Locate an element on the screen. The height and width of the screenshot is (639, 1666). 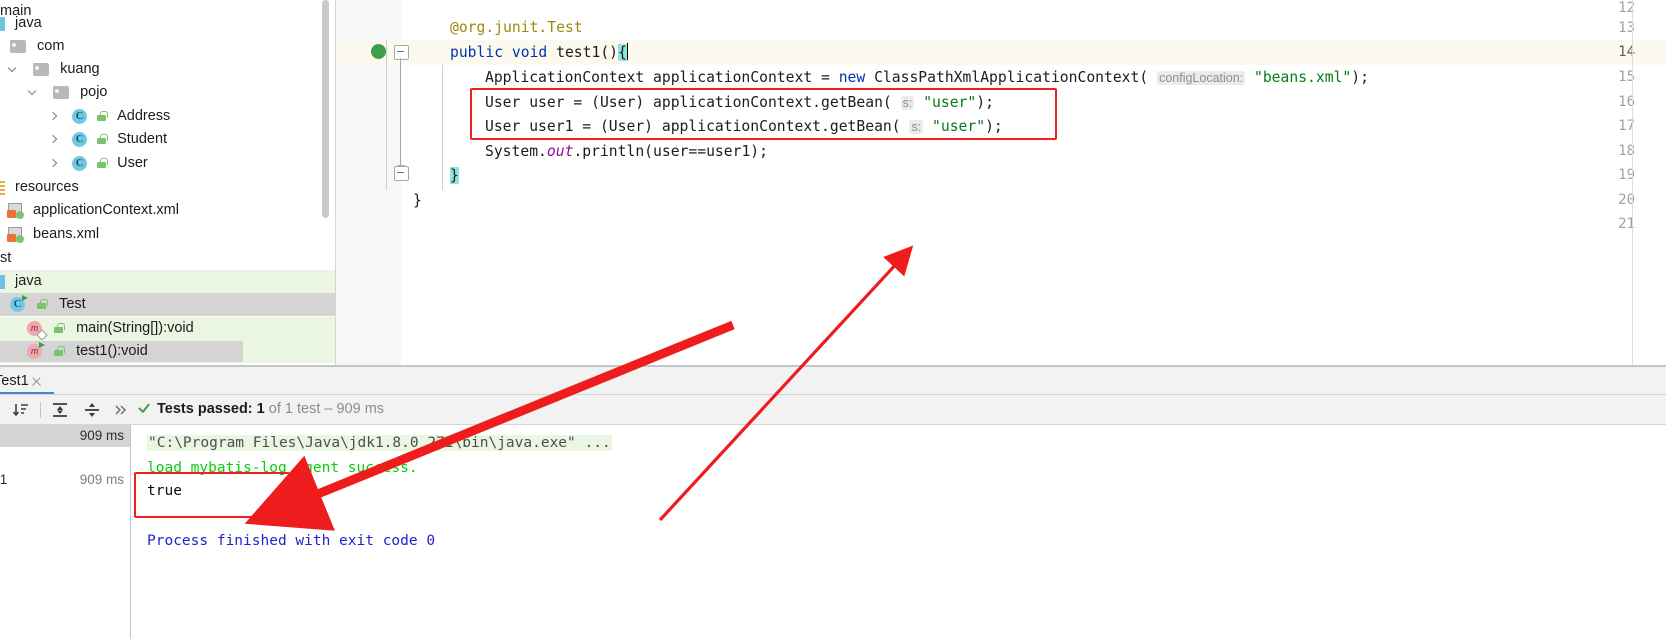
tests-duration-label: of 1 test – 909 ms is located at coordinates (324, 409).